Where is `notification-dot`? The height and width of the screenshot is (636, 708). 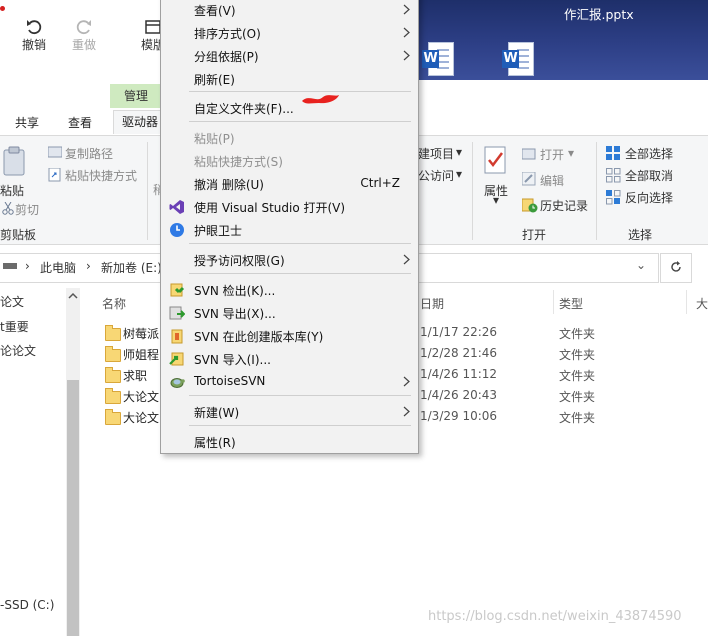 notification-dot is located at coordinates (2, 8).